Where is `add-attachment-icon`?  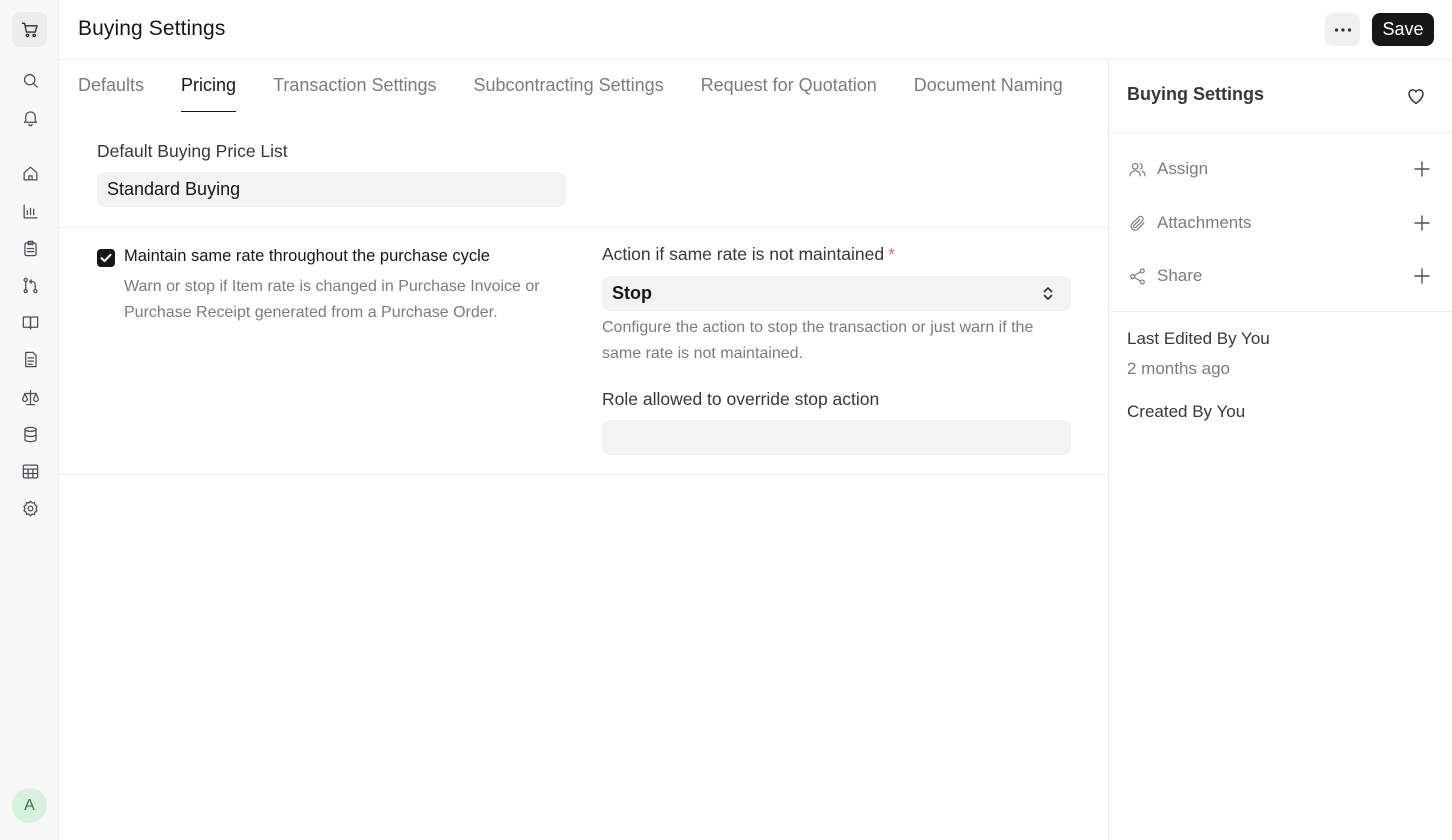
add-attachment-icon is located at coordinates (1422, 223).